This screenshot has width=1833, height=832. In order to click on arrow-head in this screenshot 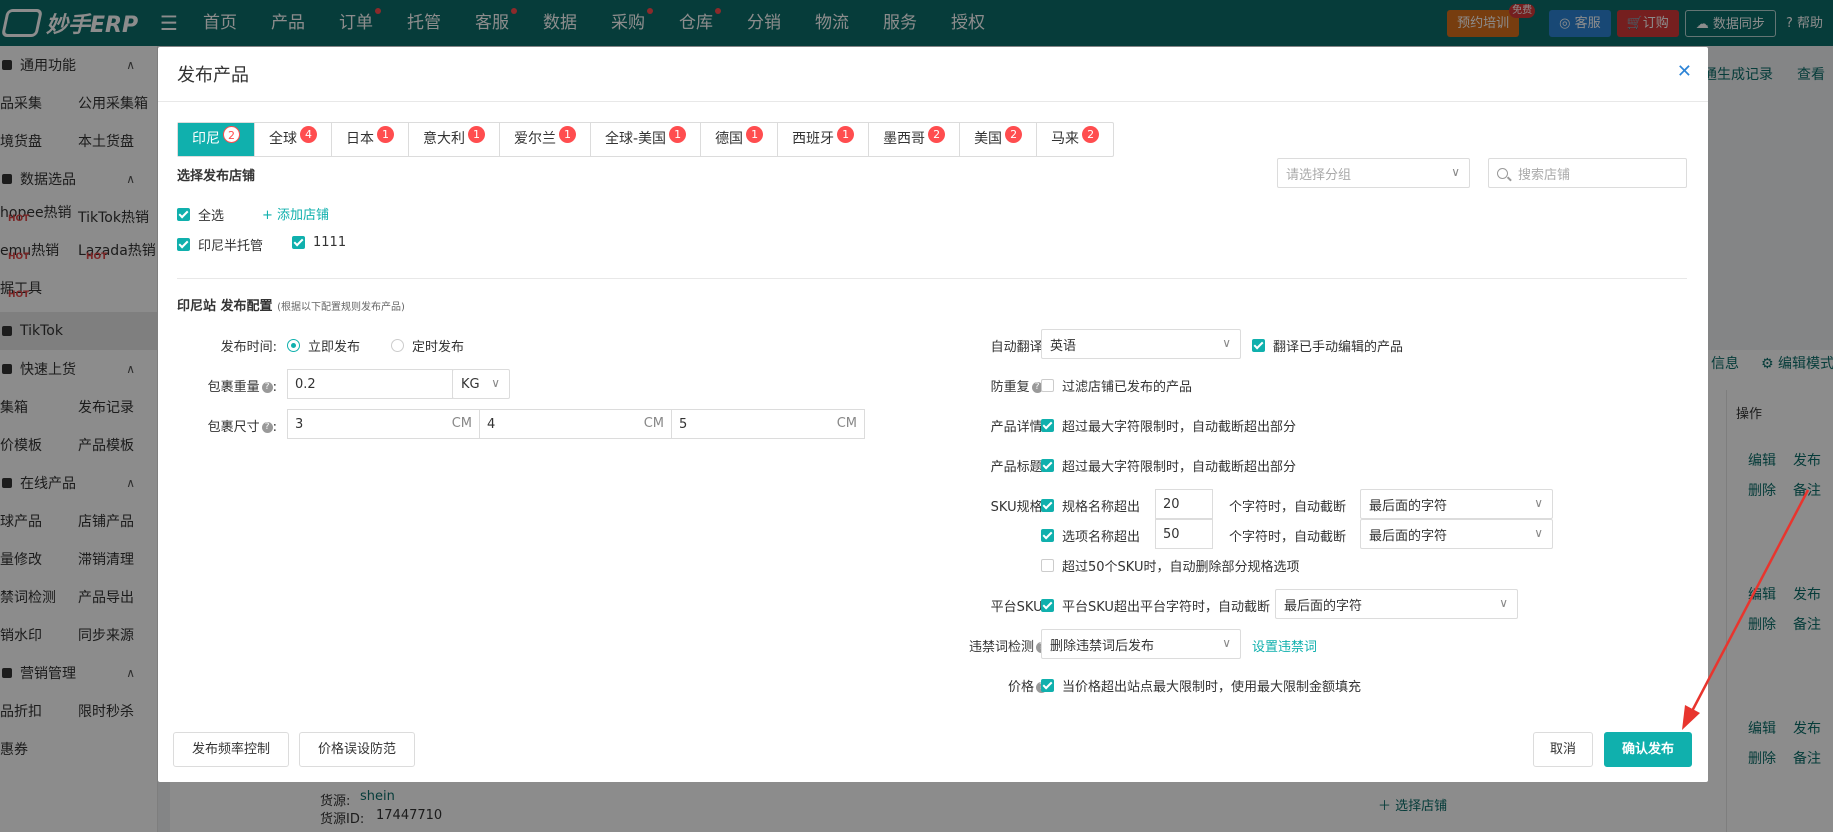, I will do `click(1691, 717)`.